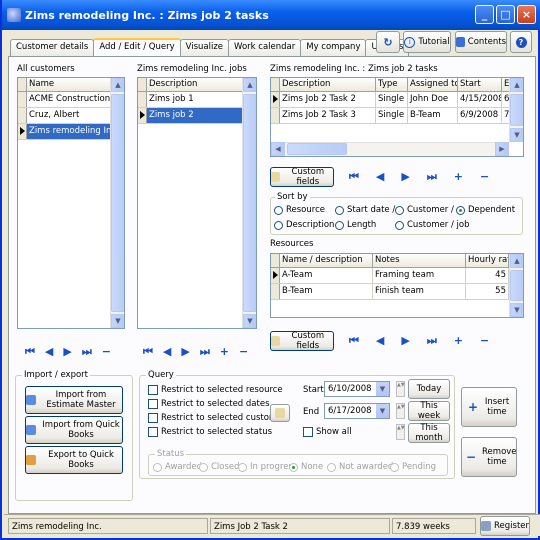  What do you see at coordinates (489, 457) in the screenshot?
I see `remove-time-button: − Remove time` at bounding box center [489, 457].